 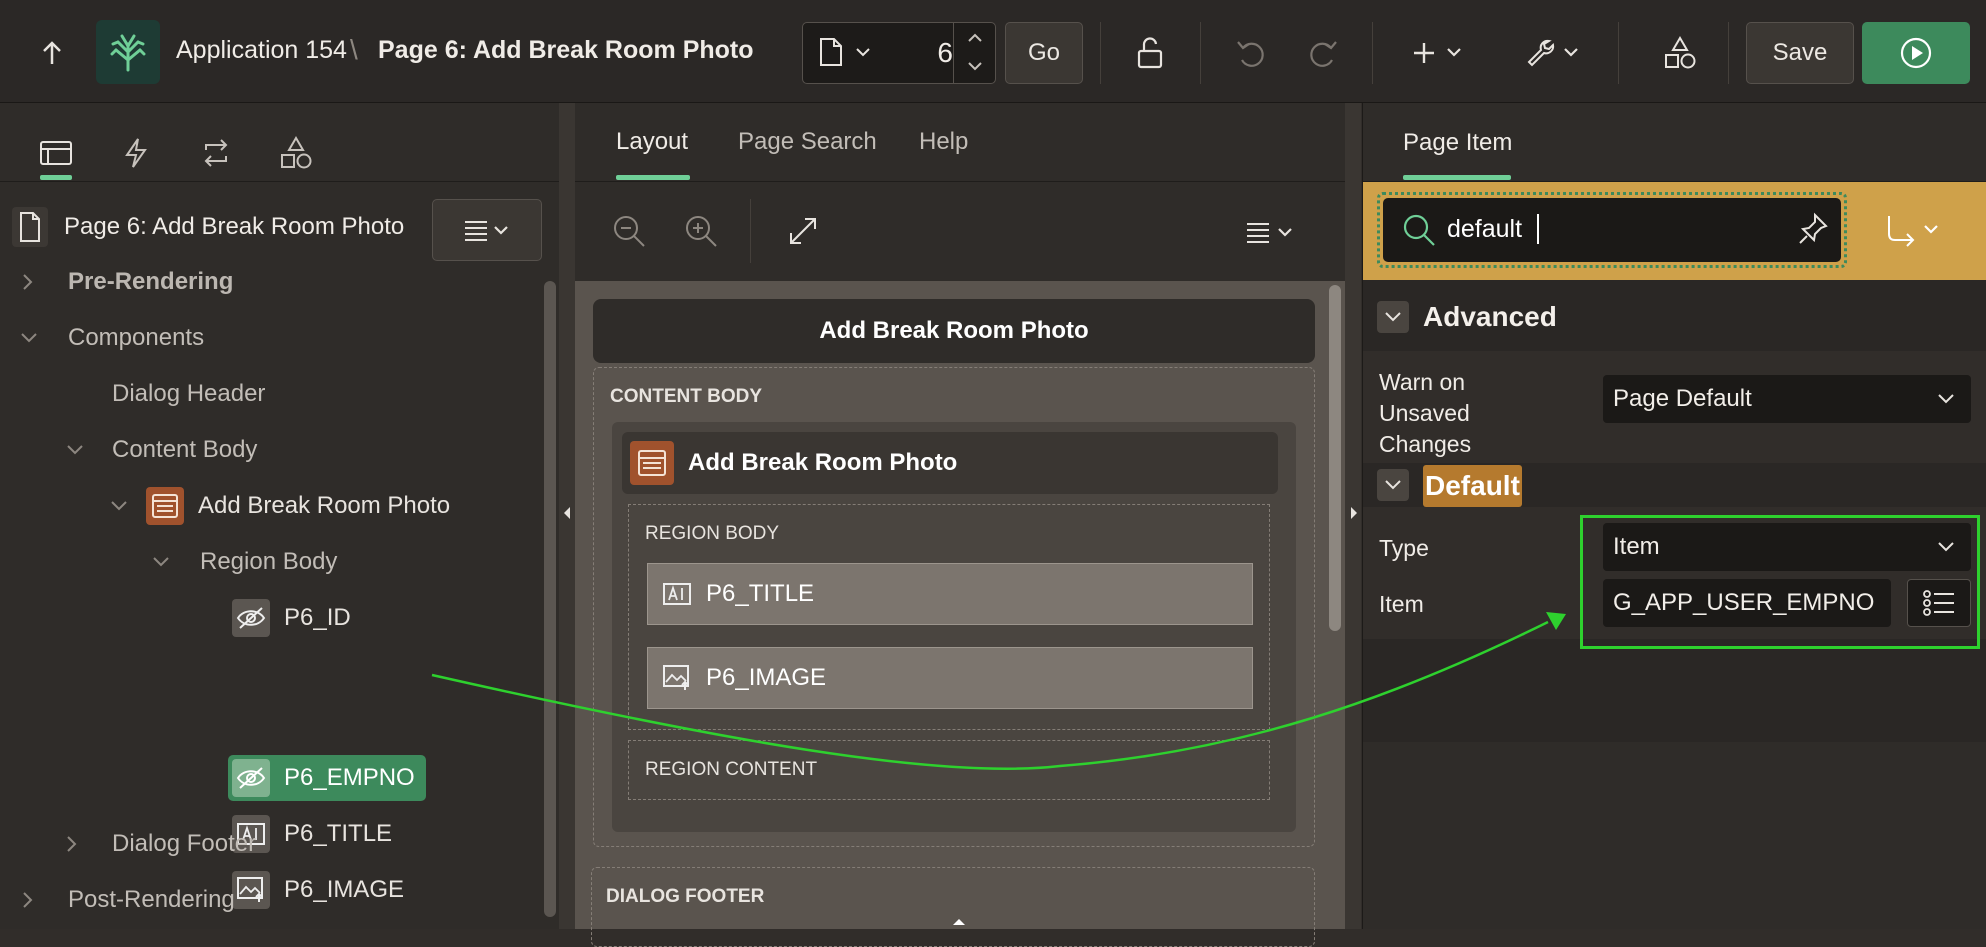 I want to click on image-upload-icon, so click(x=251, y=890).